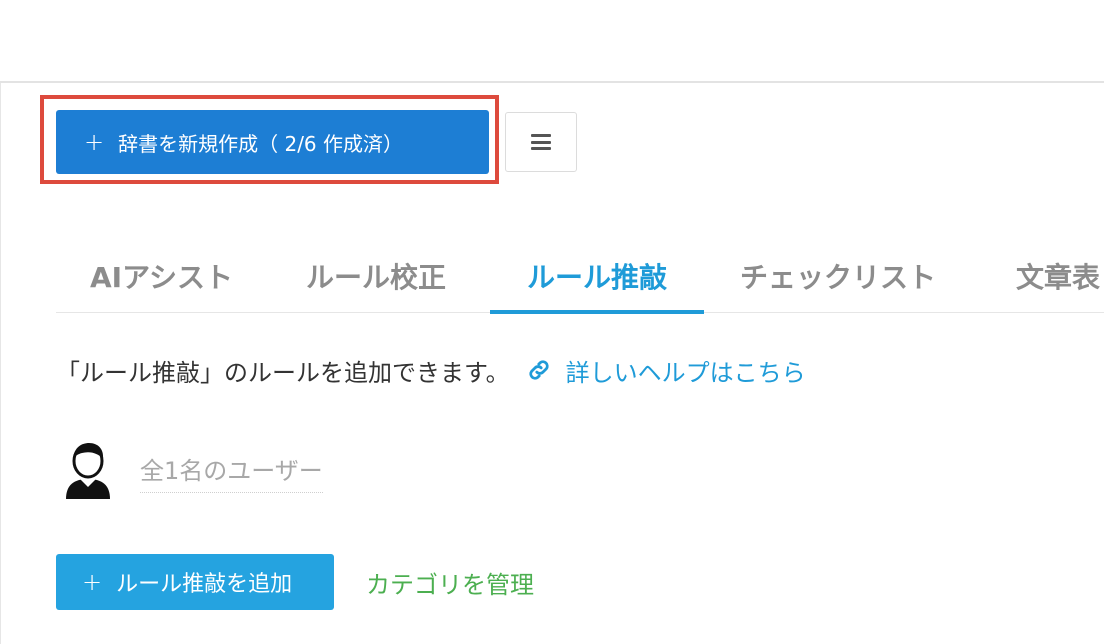 Image resolution: width=1104 pixels, height=644 pixels. What do you see at coordinates (1058, 276) in the screenshot?
I see `tab-text-table: 文章表` at bounding box center [1058, 276].